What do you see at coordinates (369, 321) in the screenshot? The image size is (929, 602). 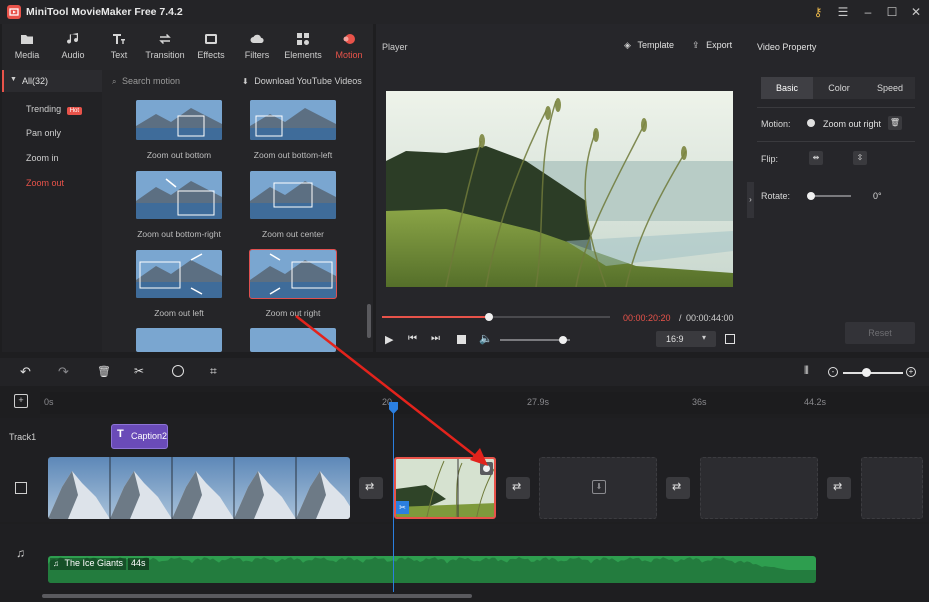 I see `grid-scrollbar` at bounding box center [369, 321].